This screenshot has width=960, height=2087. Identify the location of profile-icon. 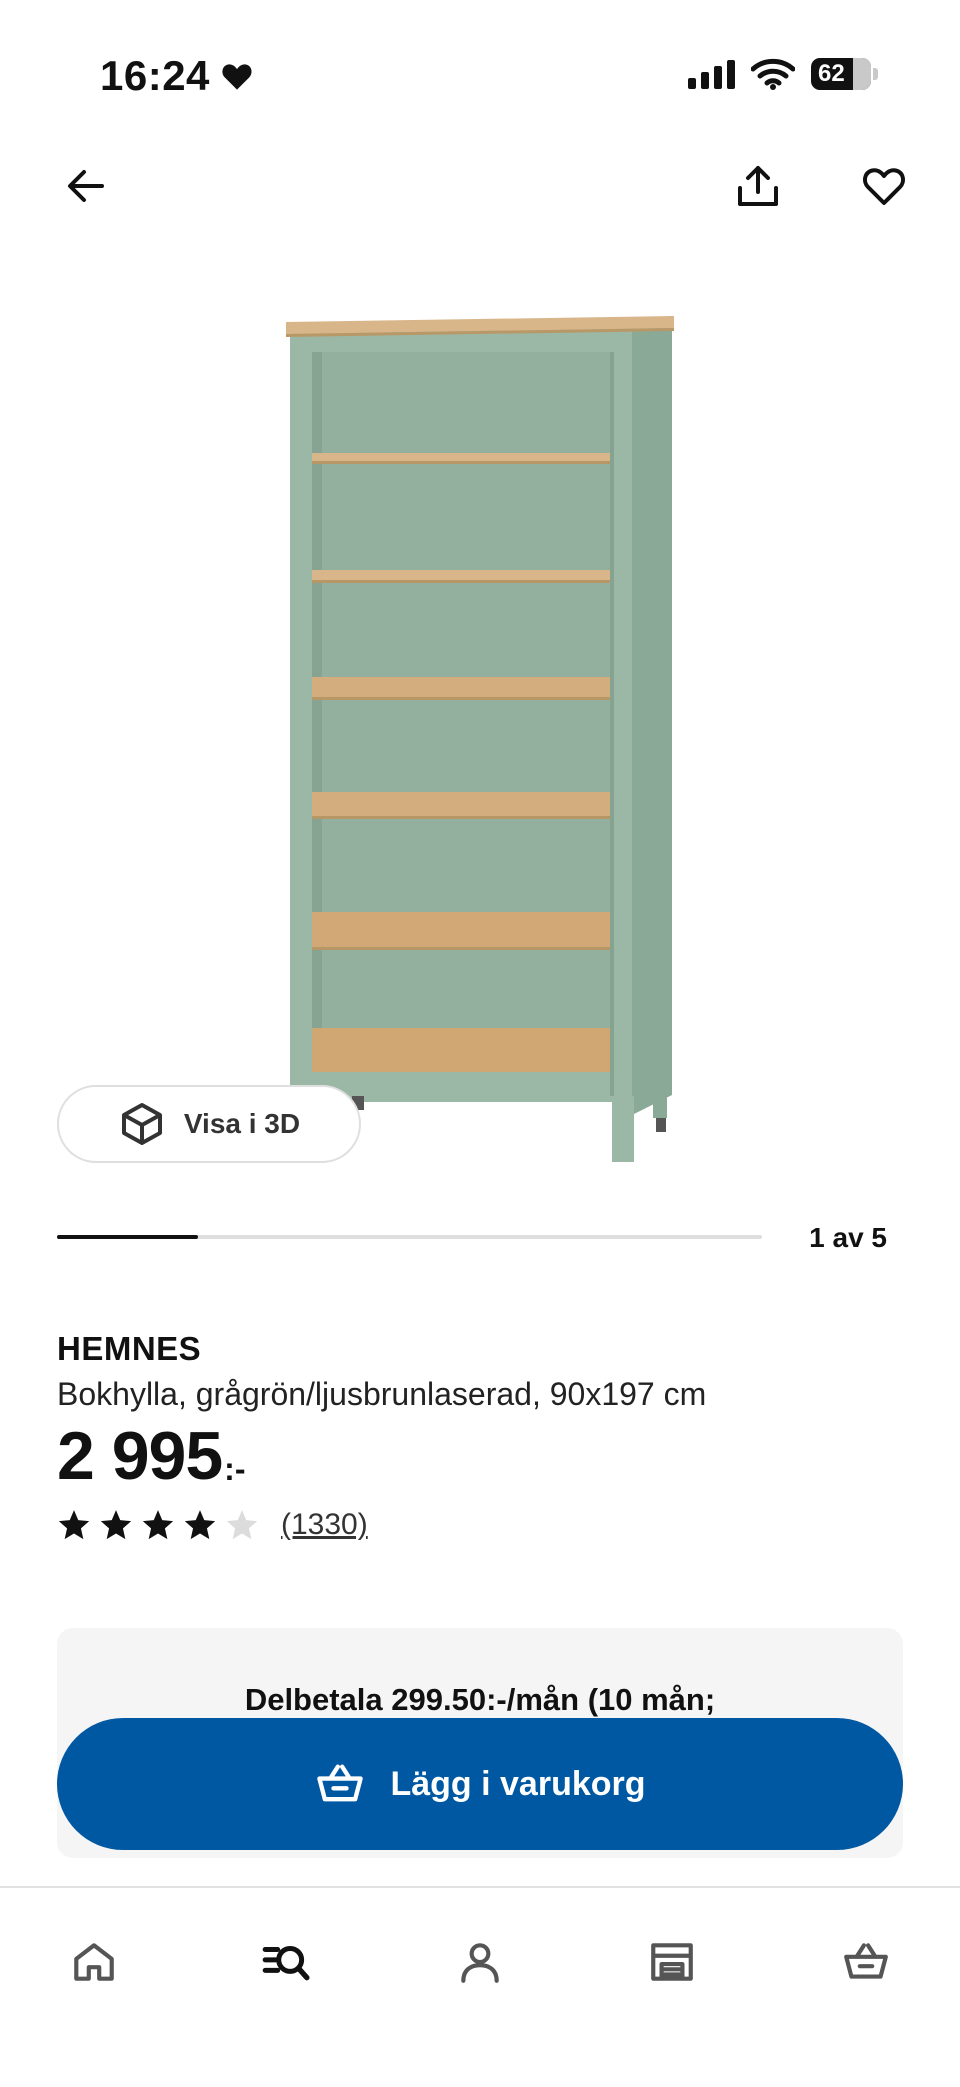
(480, 1963).